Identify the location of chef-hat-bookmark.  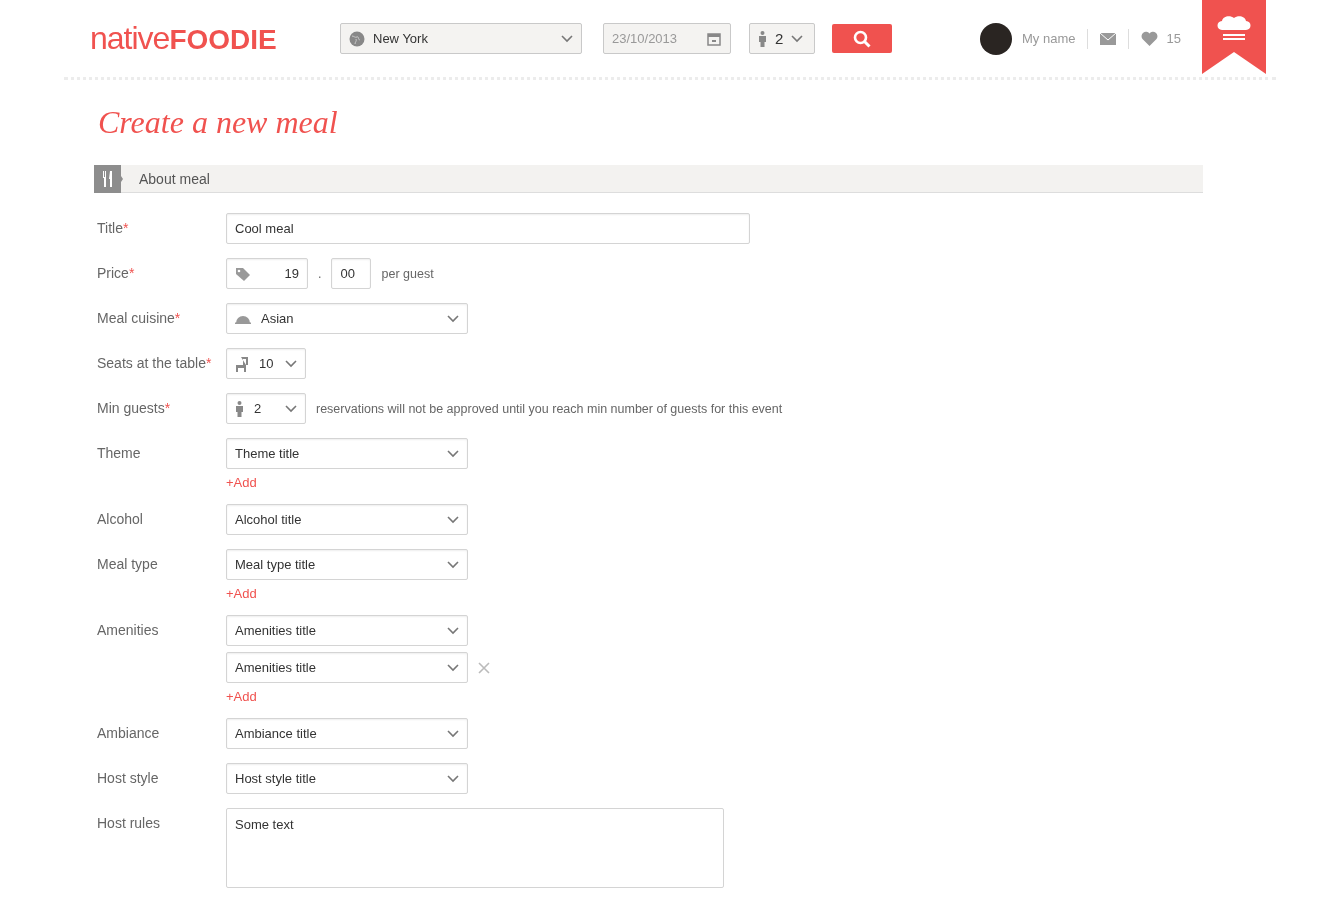
(1234, 37).